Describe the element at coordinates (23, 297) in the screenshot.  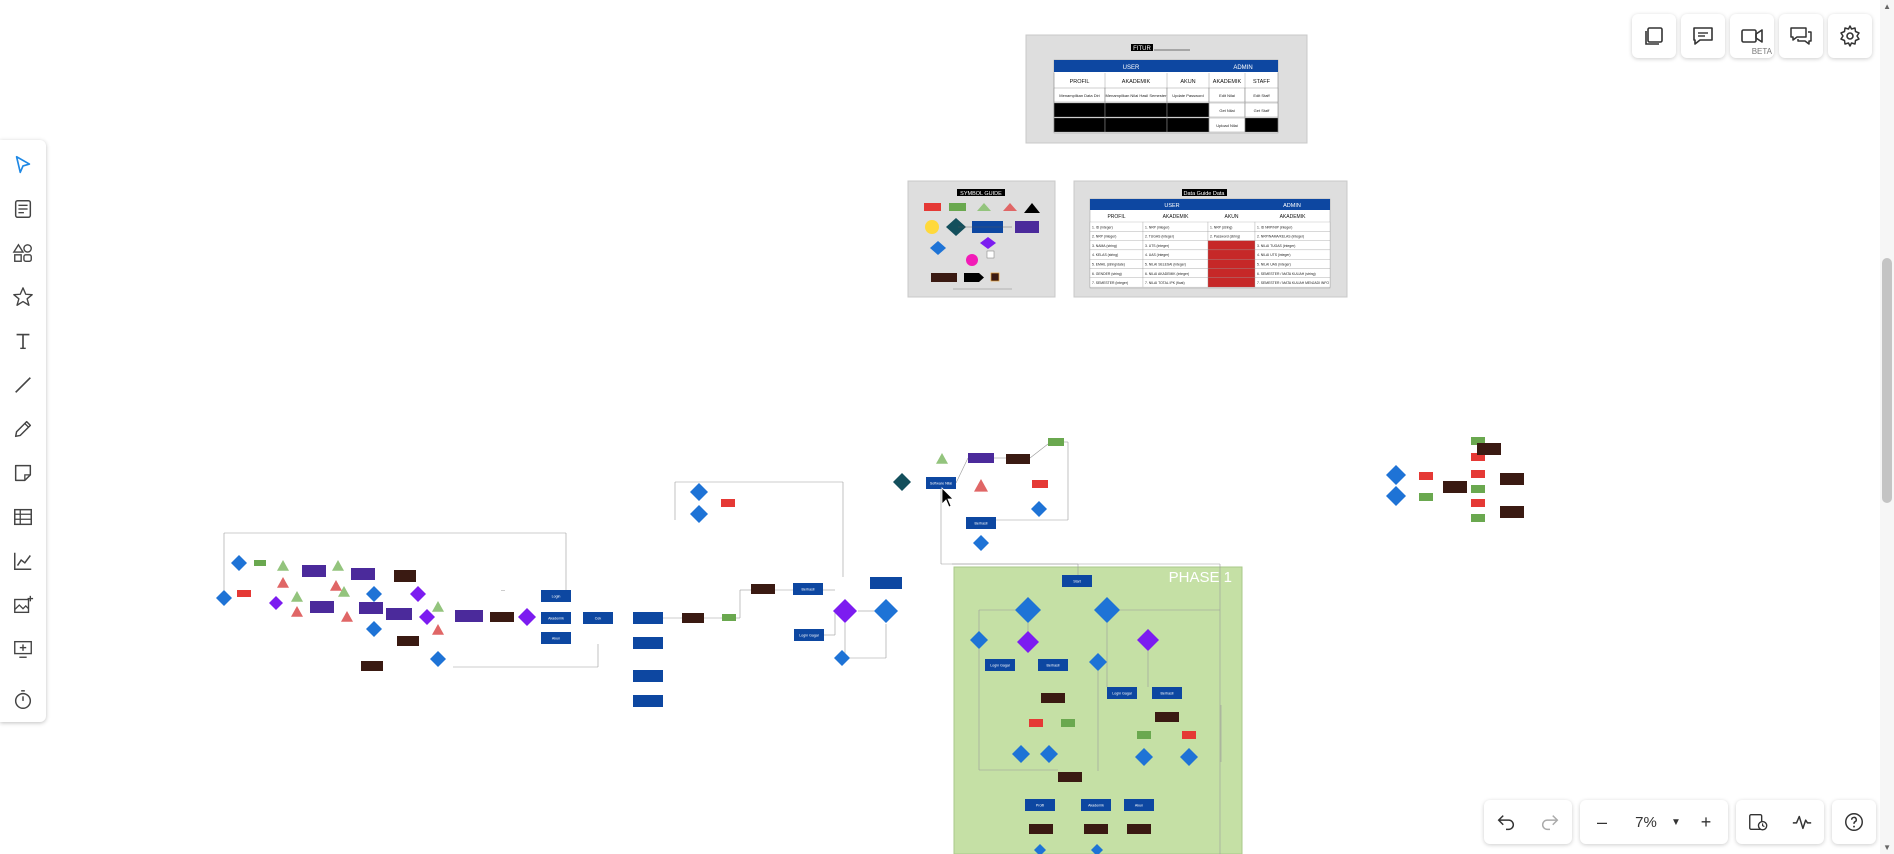
I see `star-tool` at that location.